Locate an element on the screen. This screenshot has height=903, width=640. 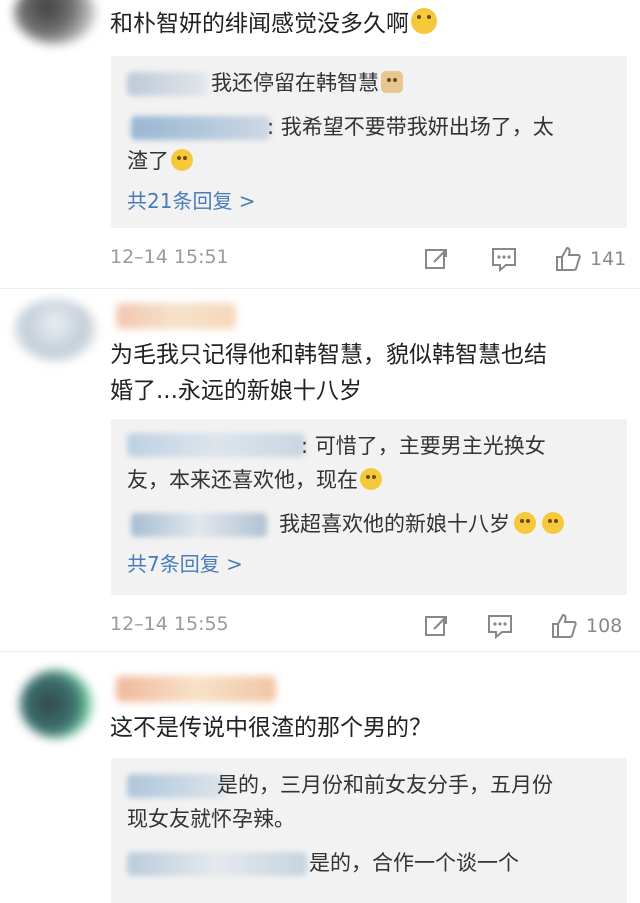
like-button: 141 is located at coordinates (590, 259).